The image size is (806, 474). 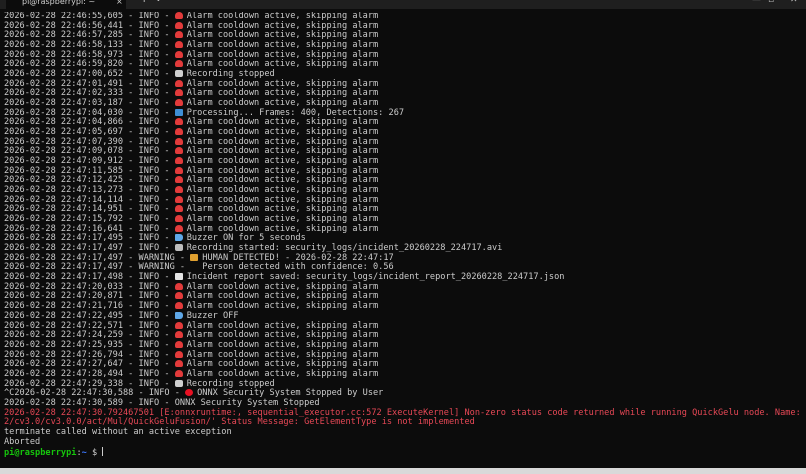 What do you see at coordinates (189, 393) in the screenshot?
I see `stop-icon` at bounding box center [189, 393].